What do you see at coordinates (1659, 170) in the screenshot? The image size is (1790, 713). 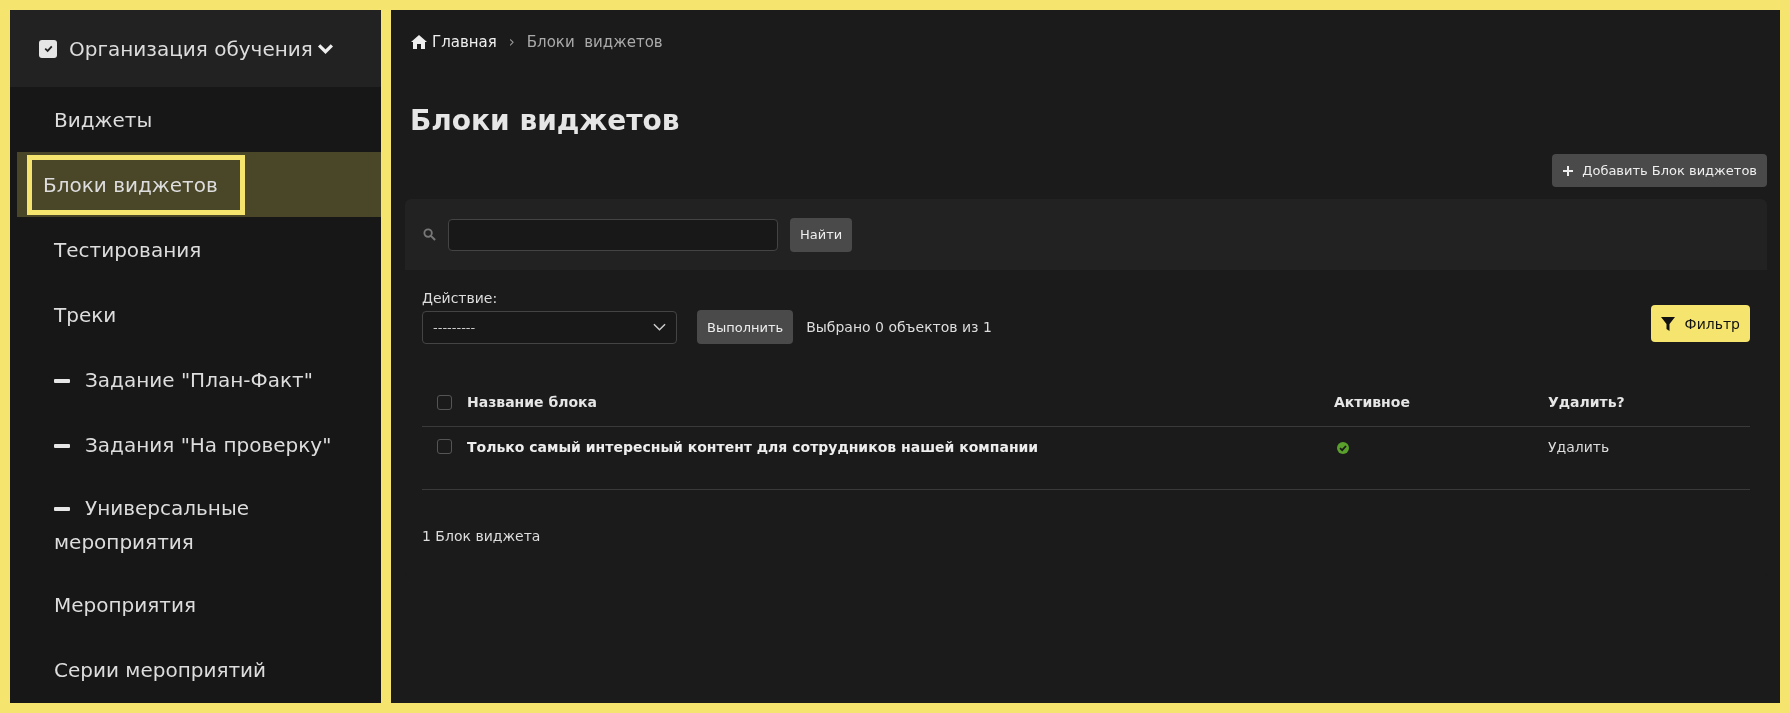 I see `add-button: Добавить Блок виджетов` at bounding box center [1659, 170].